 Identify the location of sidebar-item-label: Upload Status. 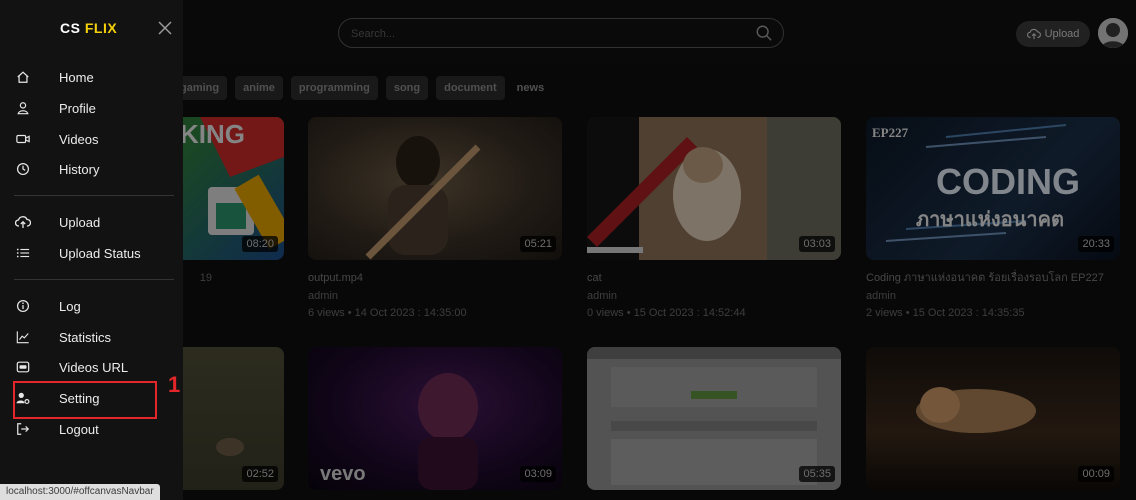
(100, 253).